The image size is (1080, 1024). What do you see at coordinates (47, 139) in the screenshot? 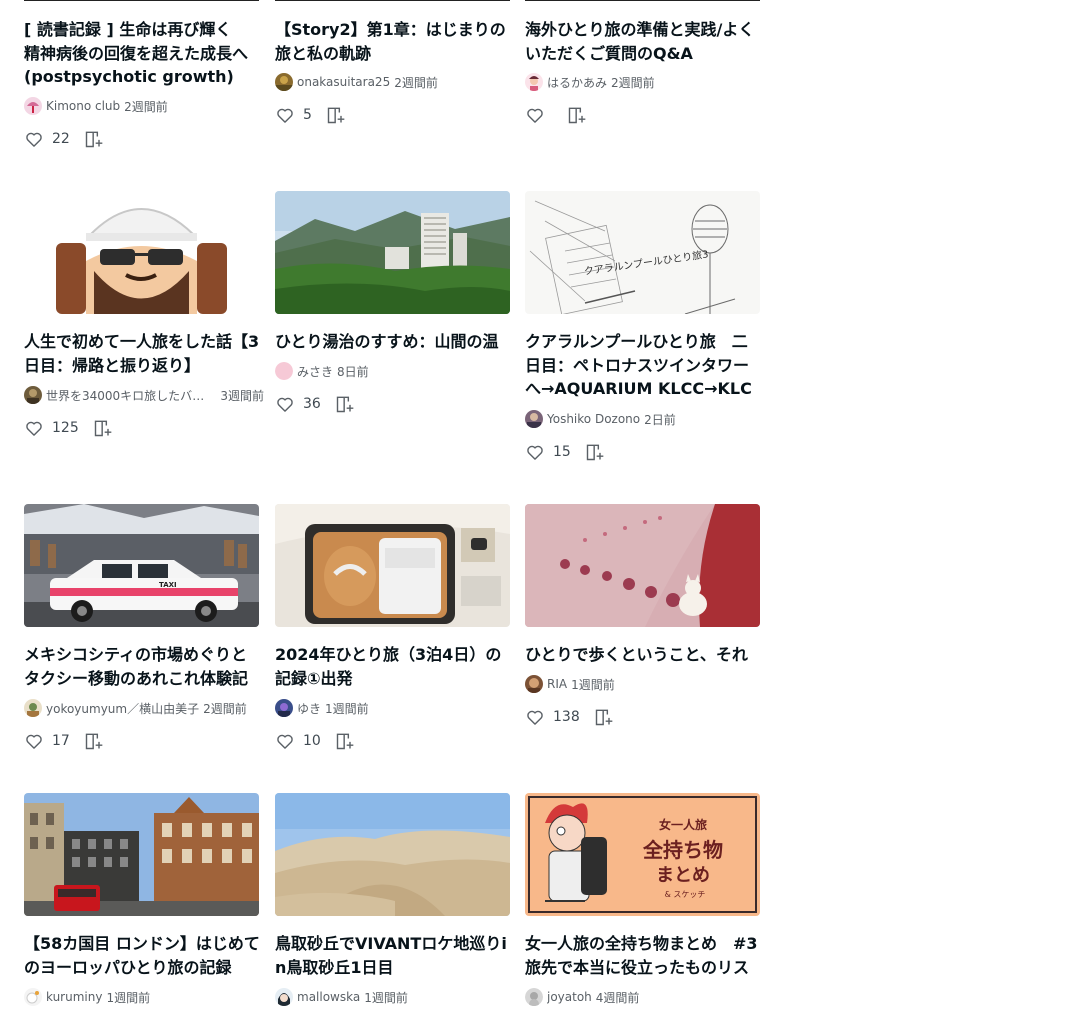
I see `like-button: 22` at bounding box center [47, 139].